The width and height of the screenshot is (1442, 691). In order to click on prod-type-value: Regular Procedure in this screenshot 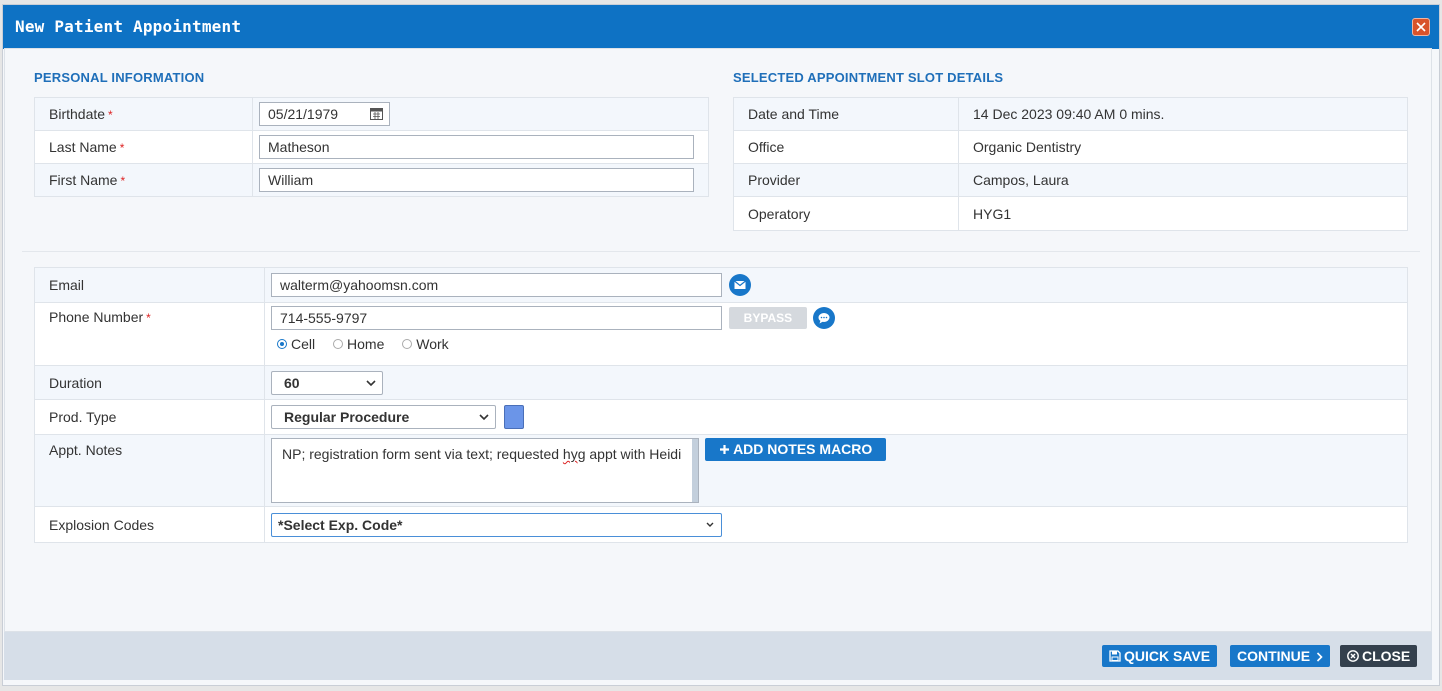, I will do `click(347, 417)`.